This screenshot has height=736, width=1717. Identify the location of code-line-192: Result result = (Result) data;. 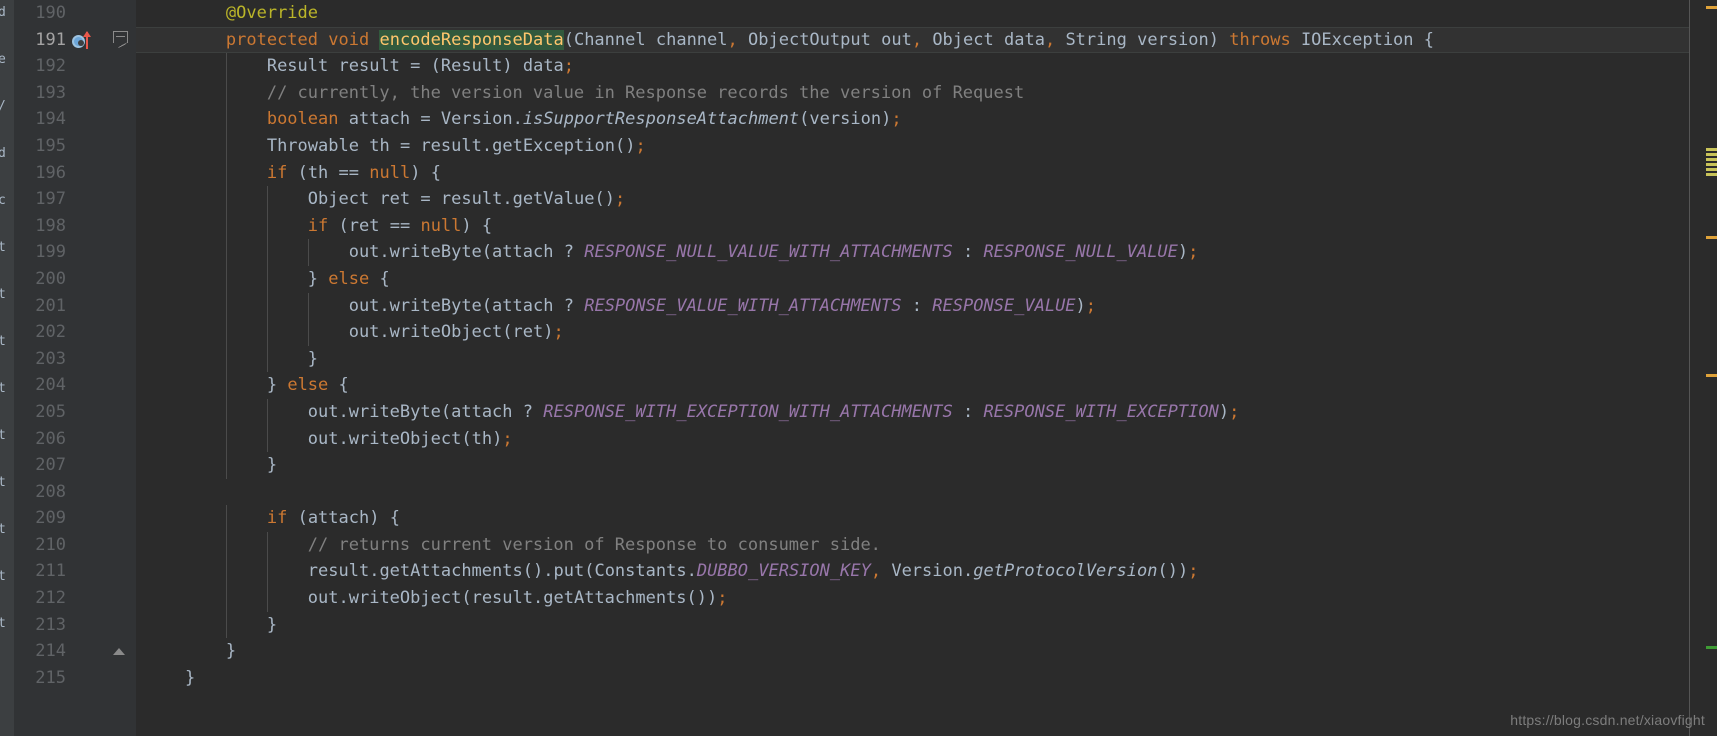
(912, 66).